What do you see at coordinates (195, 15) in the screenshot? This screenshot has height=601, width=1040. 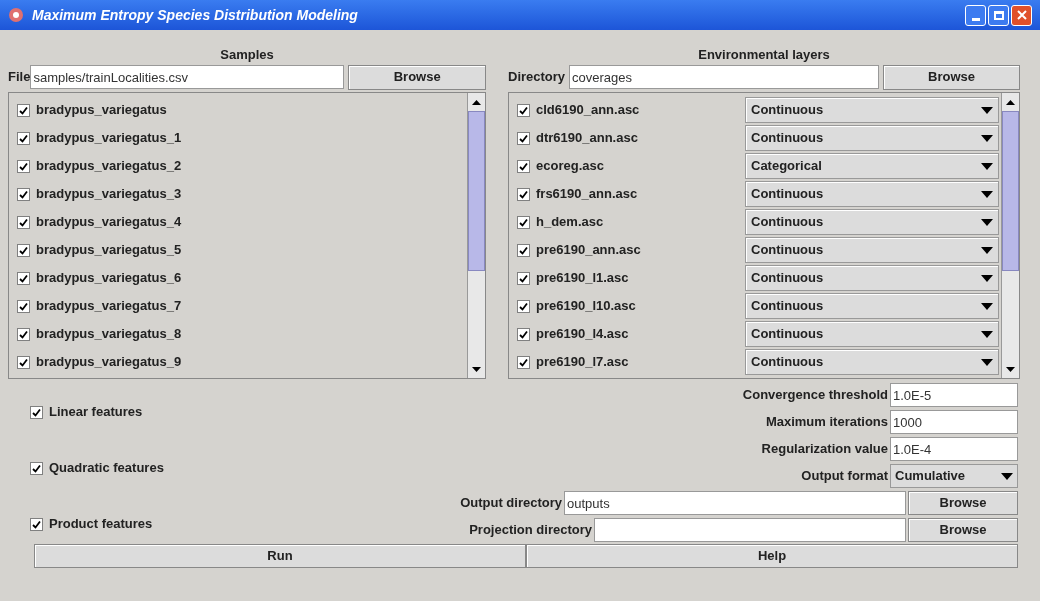 I see `window-title: Maximum Entropy Species Distribution Modeling` at bounding box center [195, 15].